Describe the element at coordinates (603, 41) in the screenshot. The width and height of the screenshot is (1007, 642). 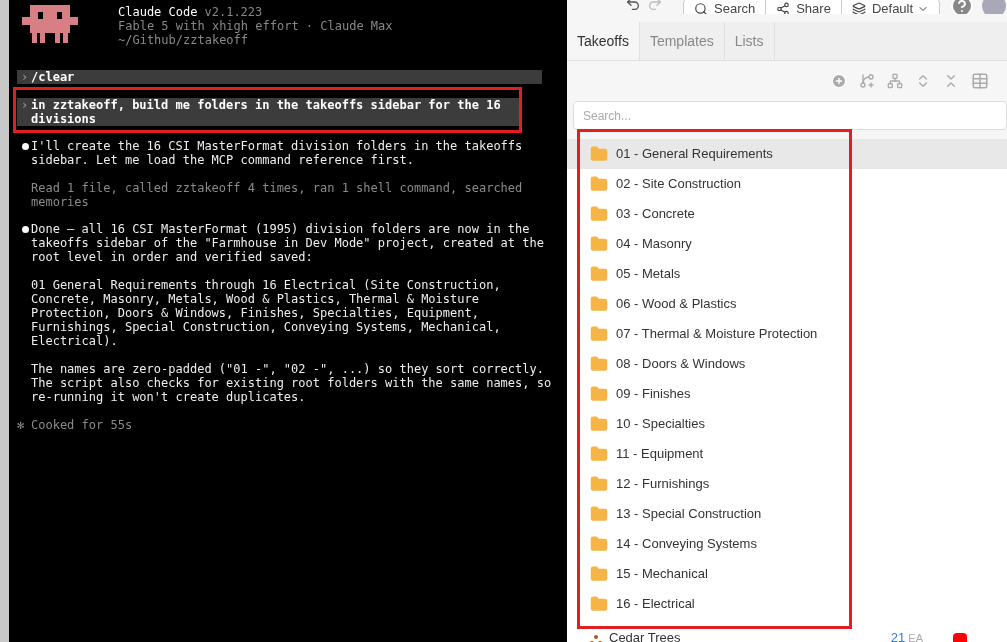
I see `tab: Takeoffs` at that location.